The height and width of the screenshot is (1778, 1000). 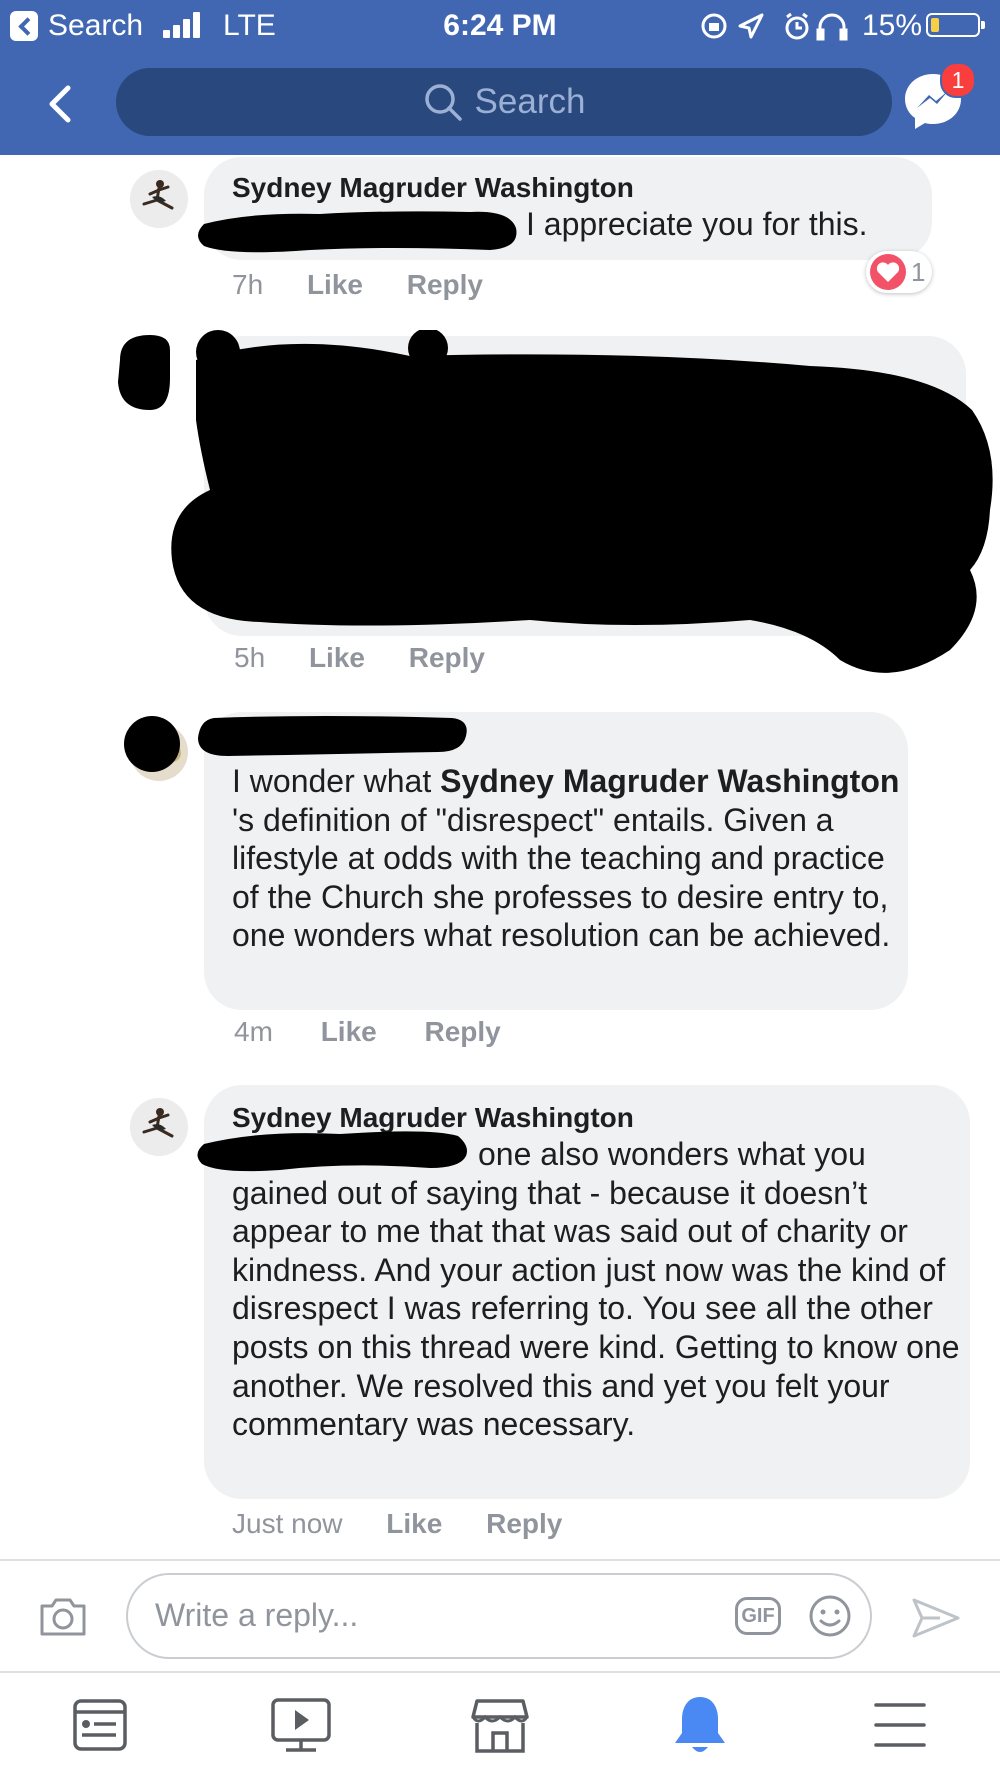 I want to click on location-icon, so click(x=751, y=26).